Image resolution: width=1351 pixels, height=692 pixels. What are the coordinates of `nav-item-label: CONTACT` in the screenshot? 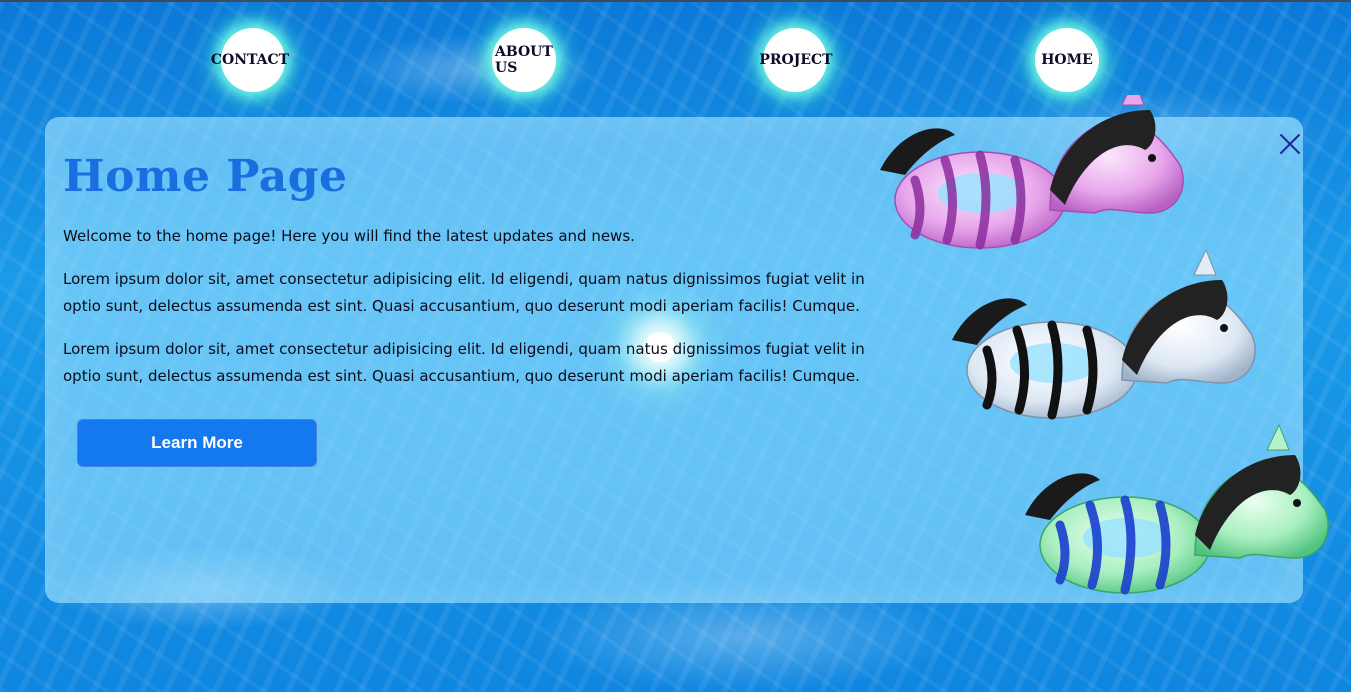 It's located at (250, 60).